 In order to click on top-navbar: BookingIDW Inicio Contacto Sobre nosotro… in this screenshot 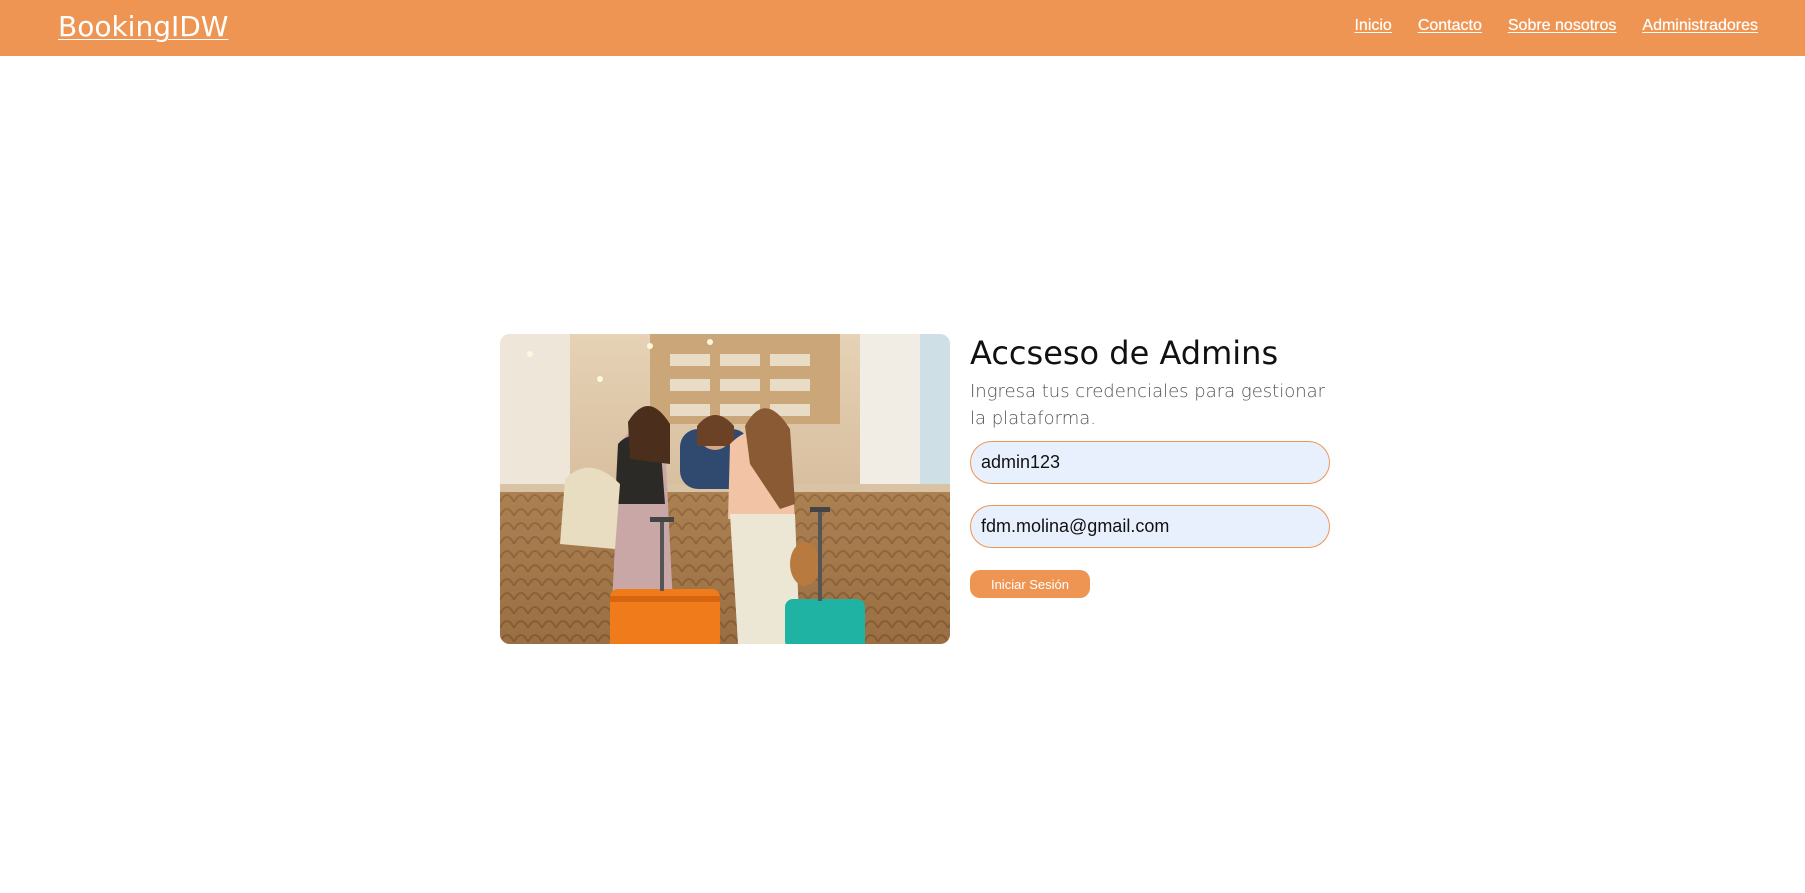, I will do `click(902, 28)`.